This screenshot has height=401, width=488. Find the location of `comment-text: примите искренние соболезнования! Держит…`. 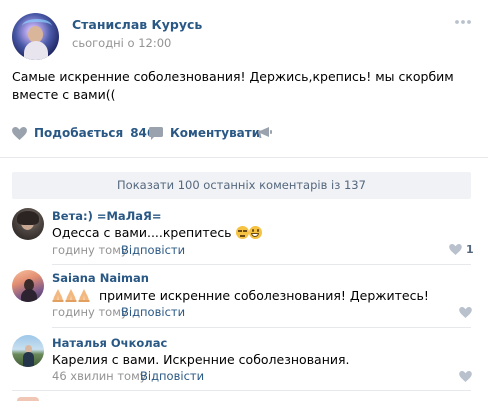

comment-text: примите искренние соболезнования! Держит… is located at coordinates (240, 295).